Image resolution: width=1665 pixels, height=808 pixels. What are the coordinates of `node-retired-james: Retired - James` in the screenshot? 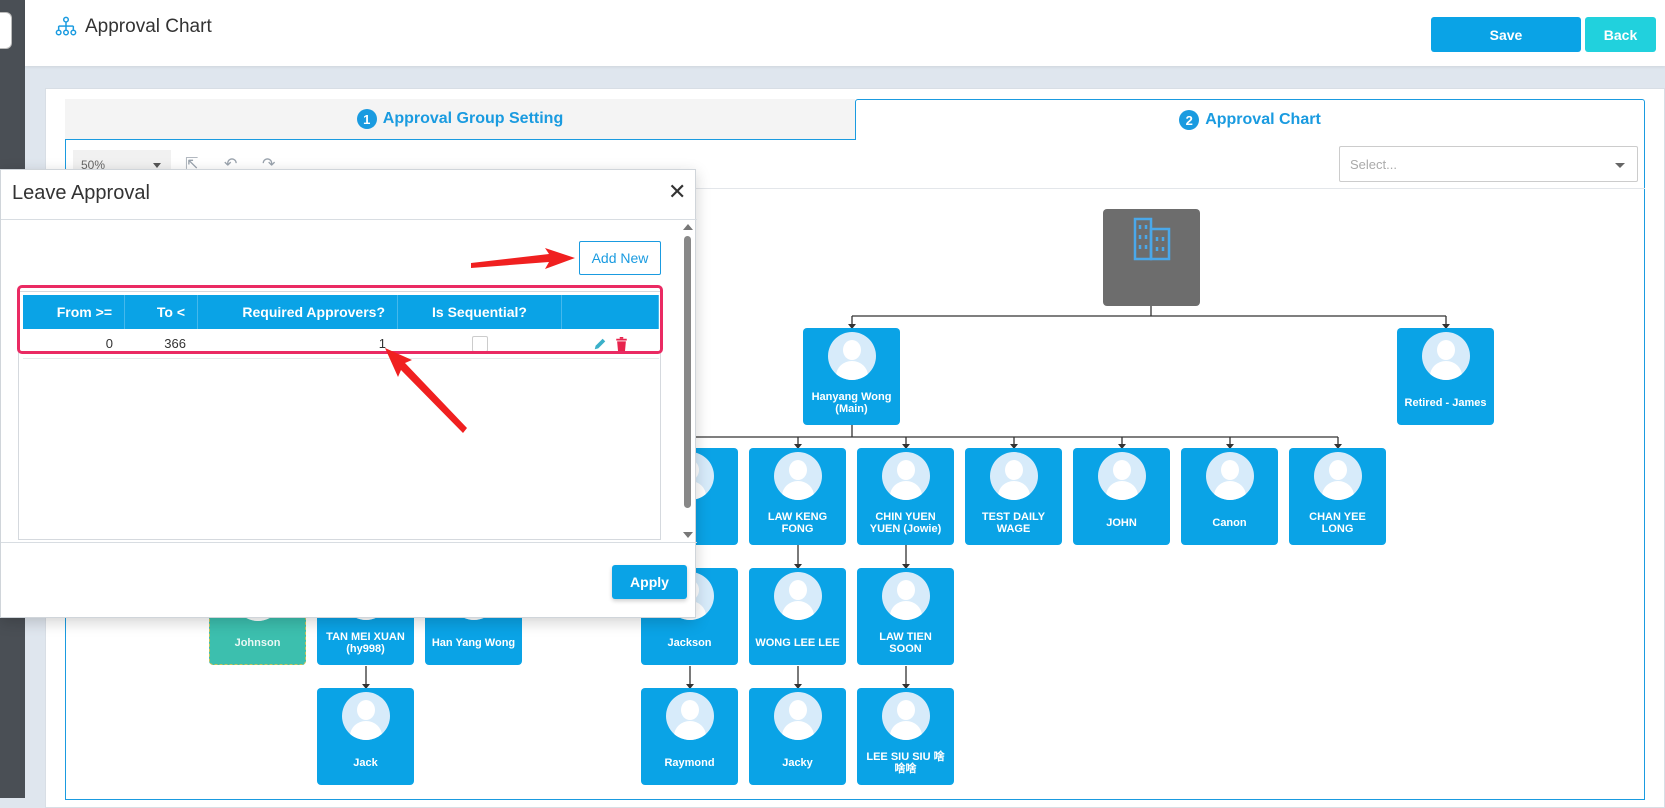 It's located at (1445, 376).